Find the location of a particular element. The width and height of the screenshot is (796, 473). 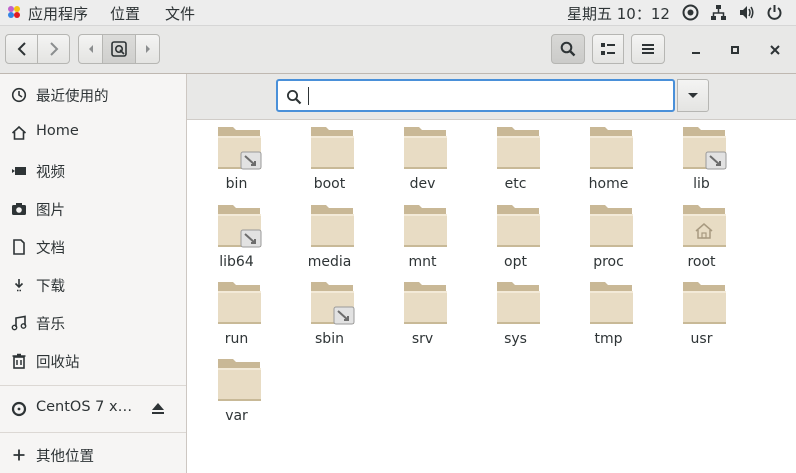

sidebar-item-recent: 最近使用的 is located at coordinates (93, 95).